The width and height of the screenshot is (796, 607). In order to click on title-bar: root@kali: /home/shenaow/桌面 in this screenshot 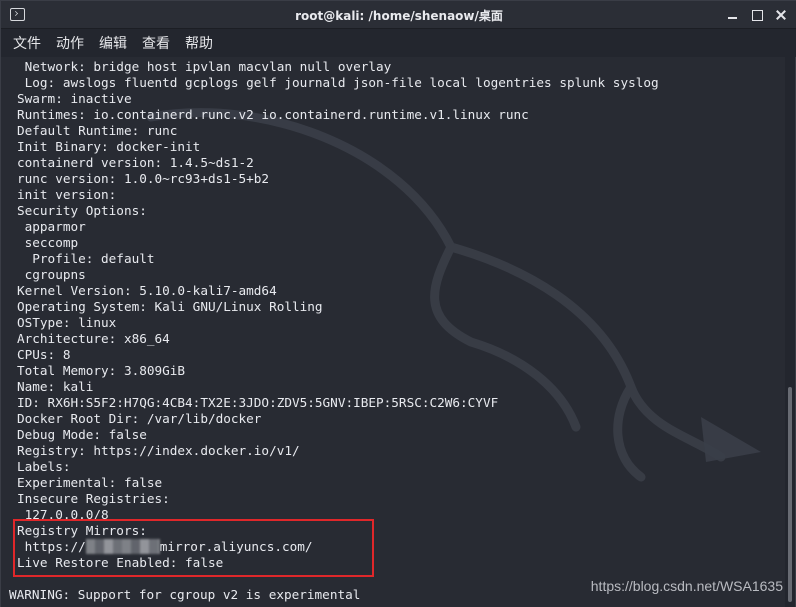, I will do `click(398, 15)`.